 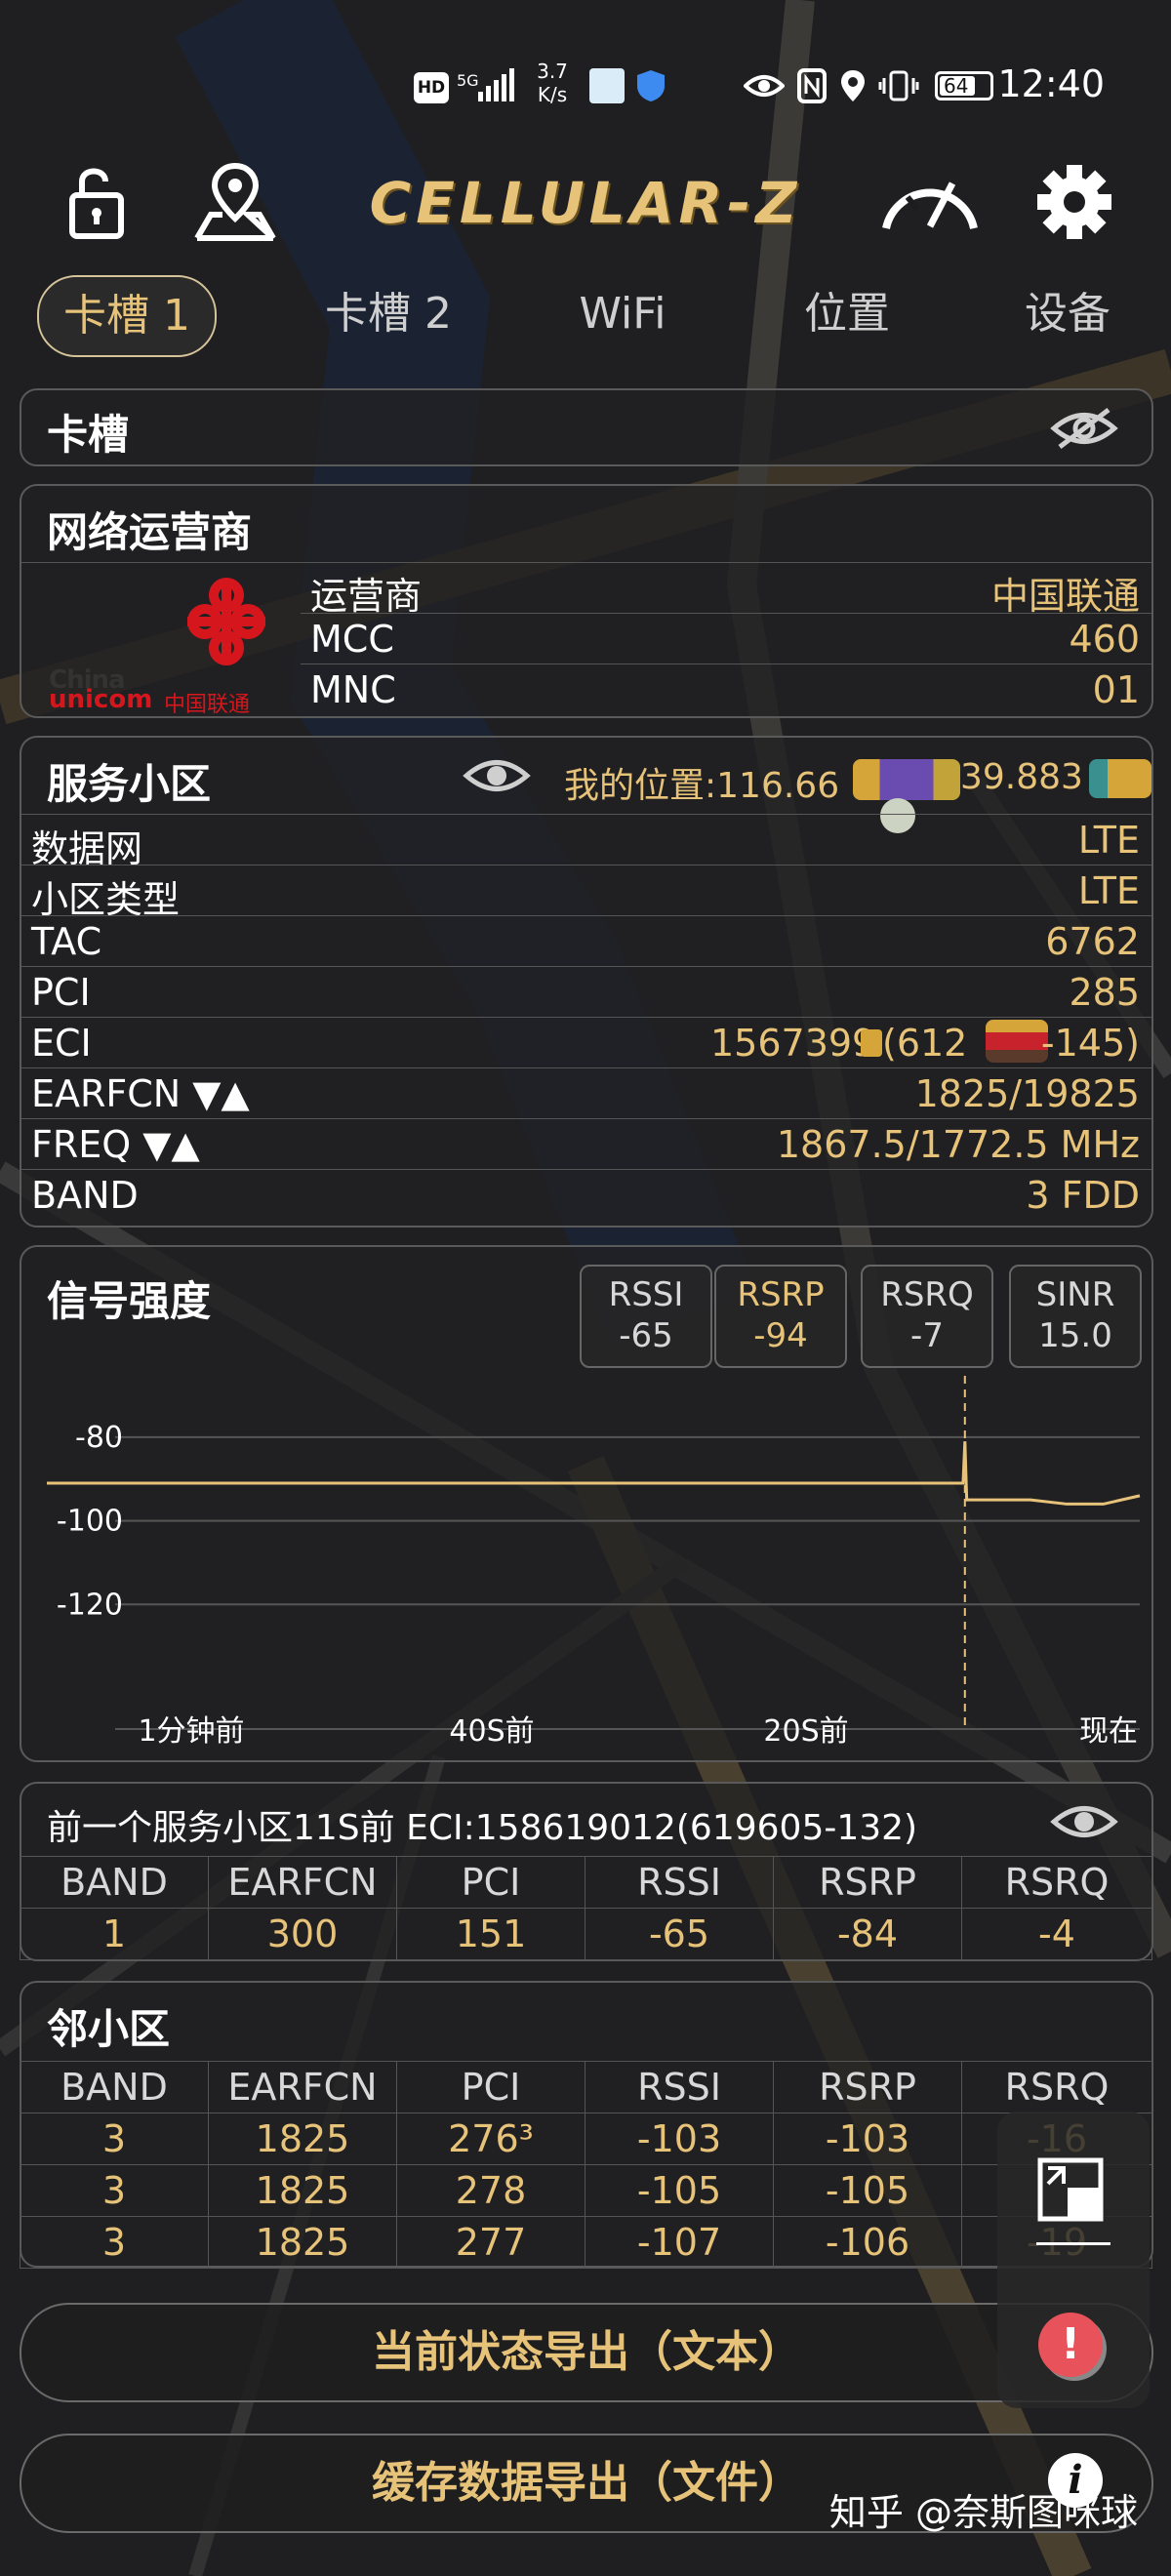 I want to click on tab-location: 位置, so click(x=847, y=314).